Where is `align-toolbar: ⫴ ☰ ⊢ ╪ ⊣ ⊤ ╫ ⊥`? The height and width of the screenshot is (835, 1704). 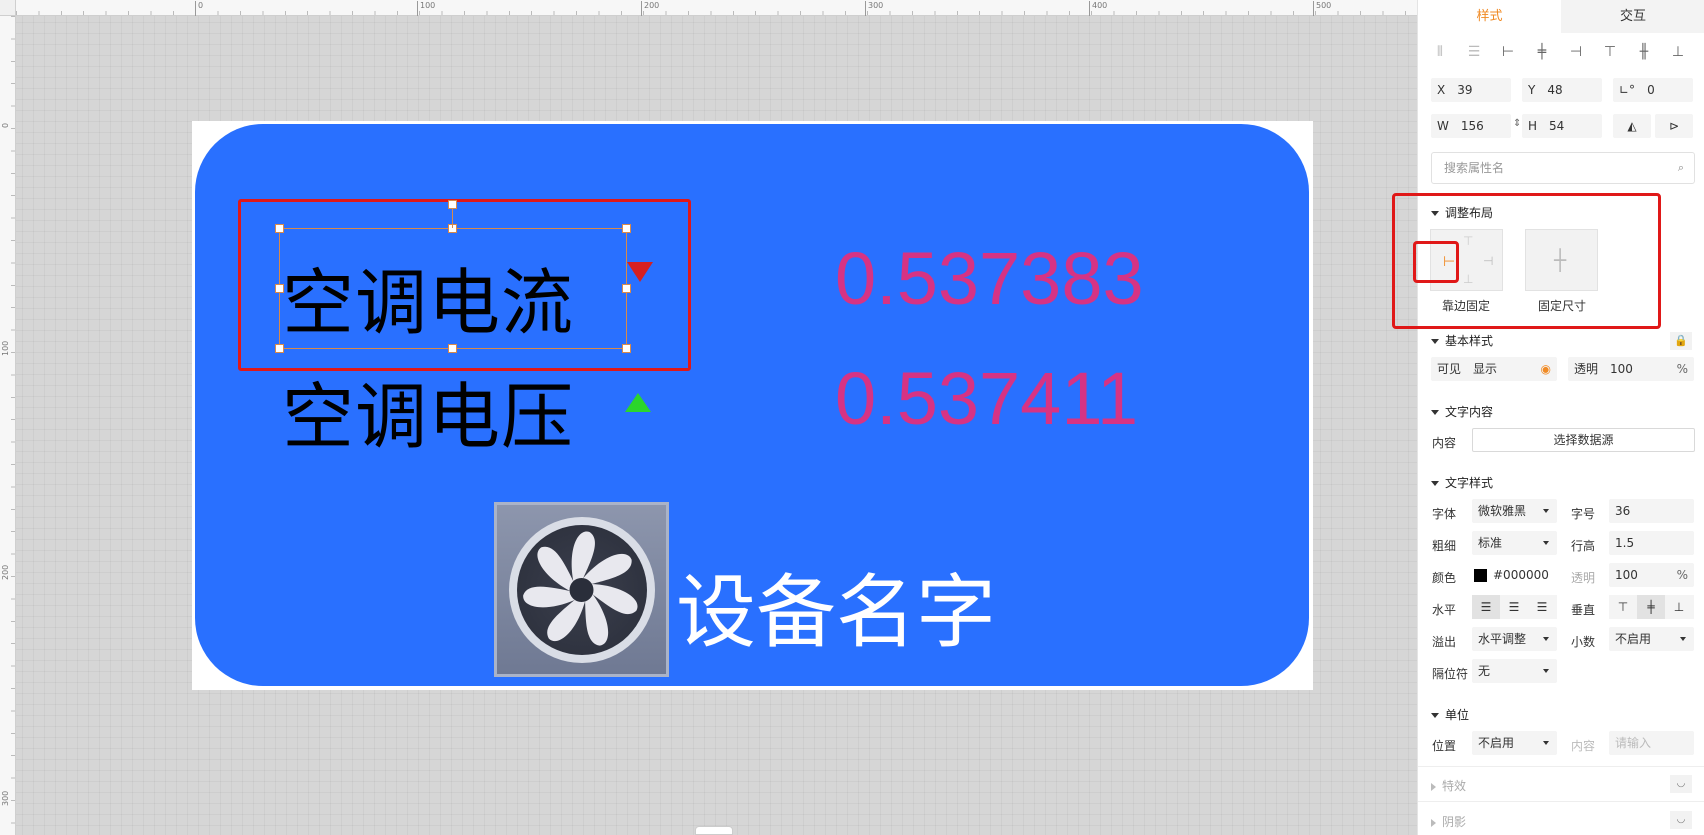 align-toolbar: ⫴ ☰ ⊢ ╪ ⊣ ⊤ ╫ ⊥ is located at coordinates (1563, 52).